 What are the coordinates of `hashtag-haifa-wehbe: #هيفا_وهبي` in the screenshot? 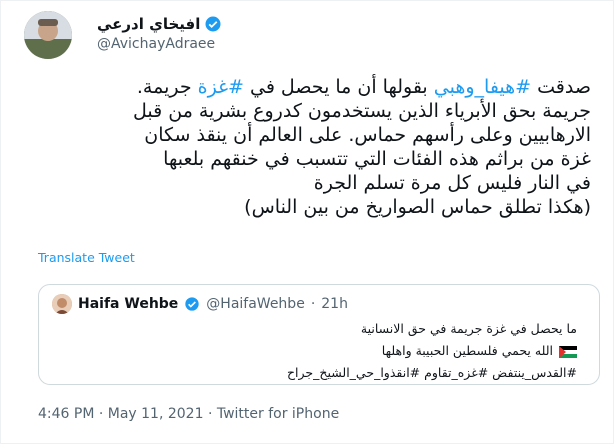 It's located at (482, 87).